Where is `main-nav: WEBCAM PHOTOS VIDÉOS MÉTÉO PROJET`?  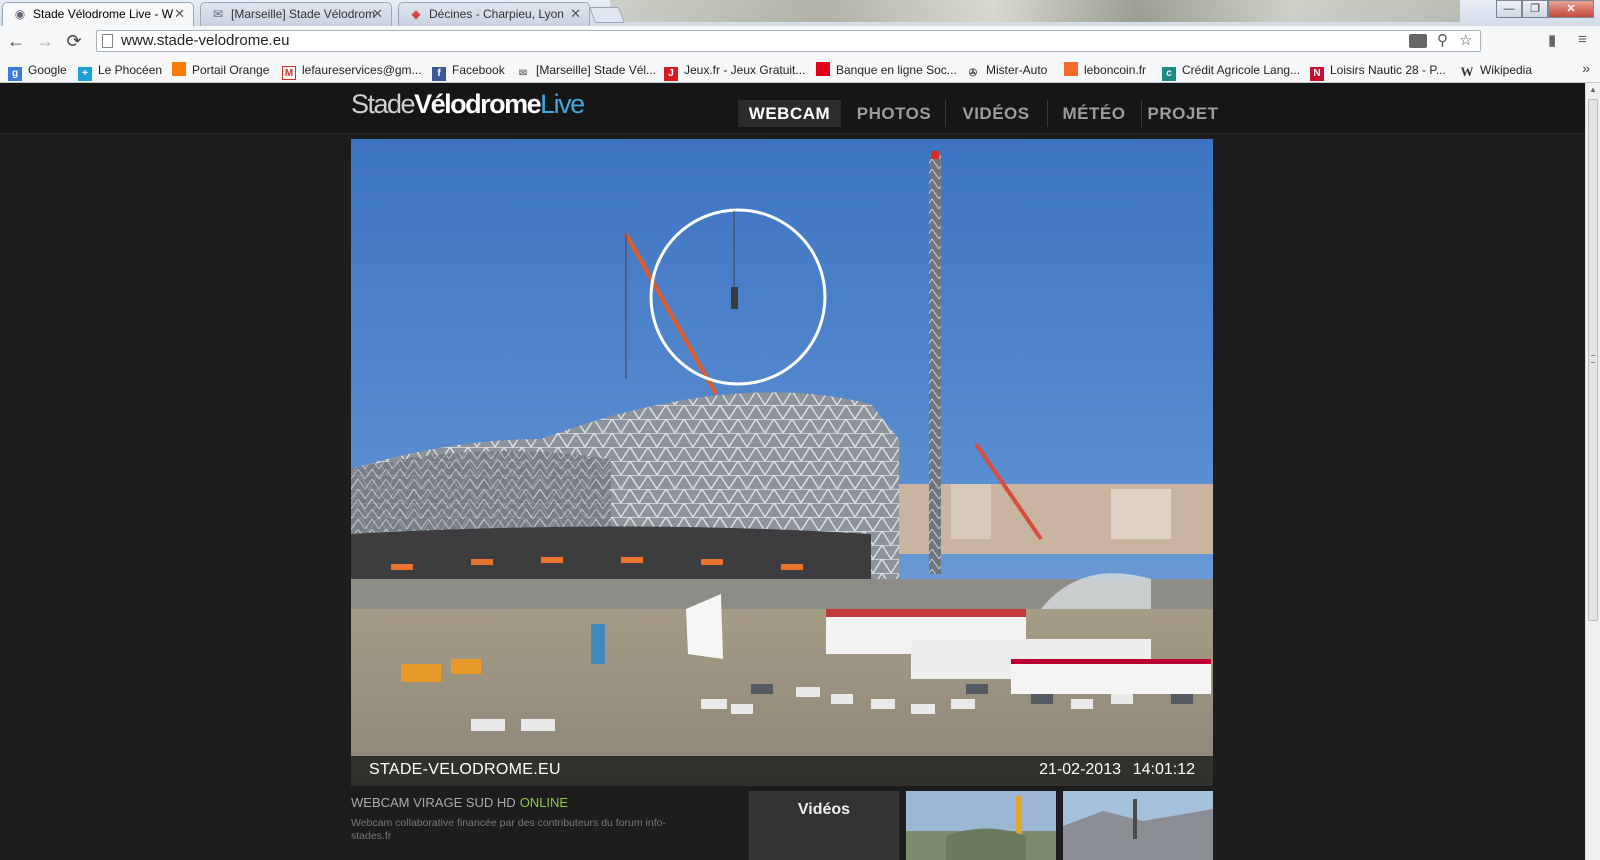 main-nav: WEBCAM PHOTOS VIDÉOS MÉTÉO PROJET is located at coordinates (978, 113).